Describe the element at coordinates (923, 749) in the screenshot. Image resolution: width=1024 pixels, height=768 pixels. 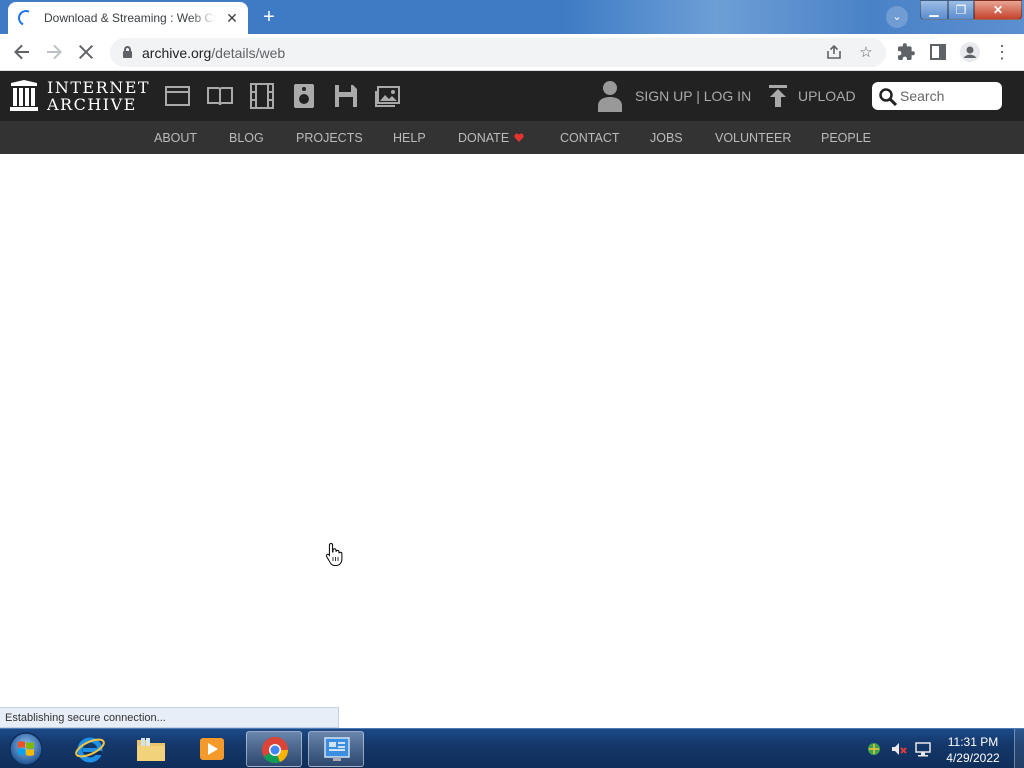
I see `network-monitor-icon` at that location.